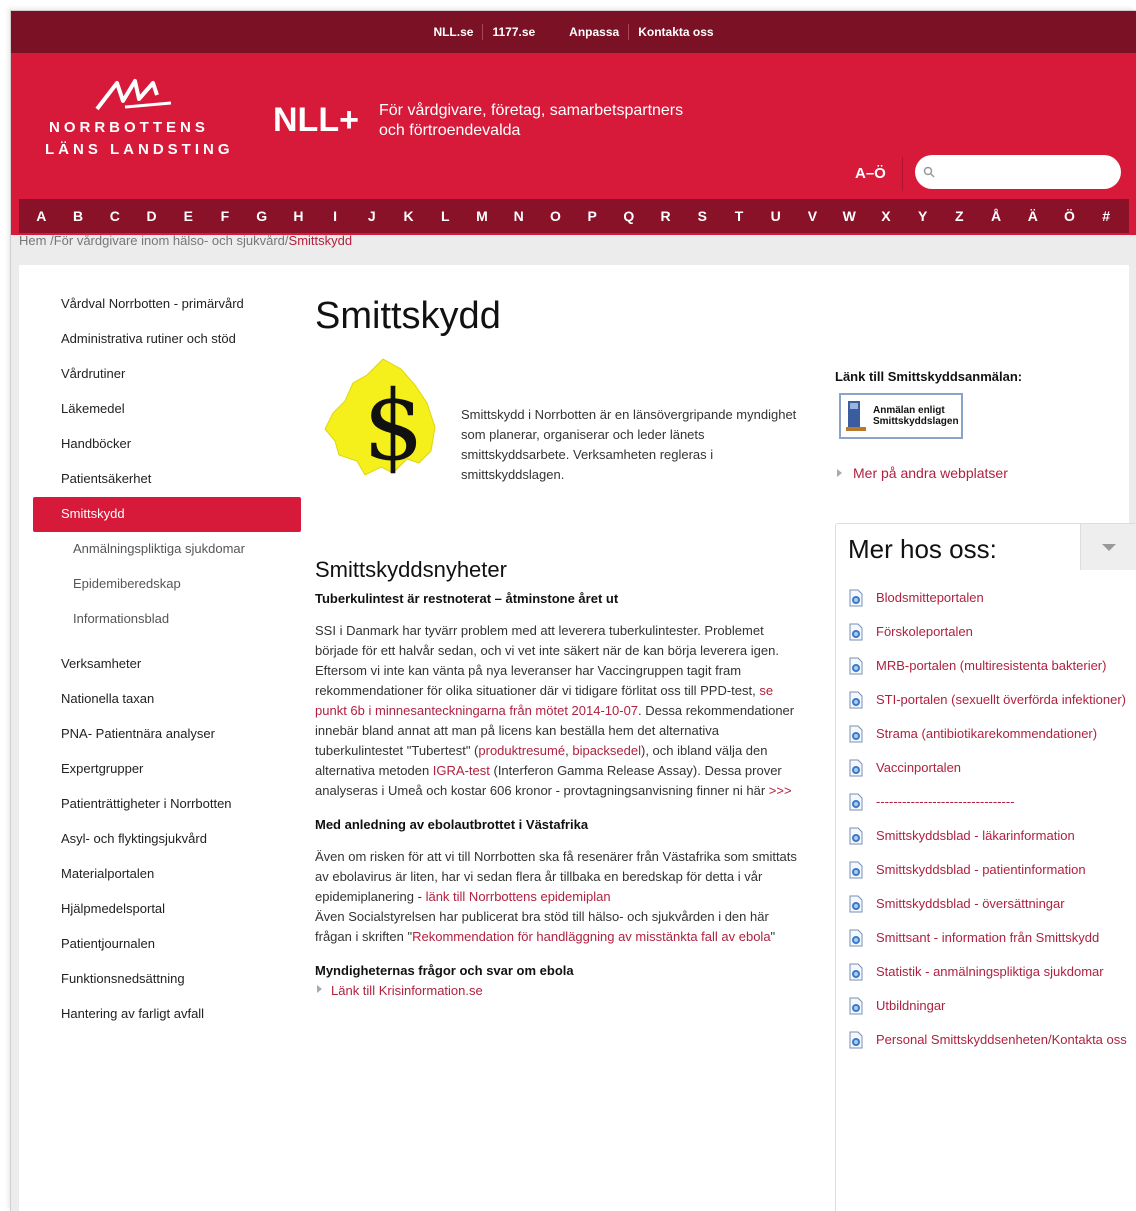 The width and height of the screenshot is (1136, 1211). What do you see at coordinates (167, 839) in the screenshot?
I see `sidebar-item-asyl: Asyl- och flyktingsjukvård` at bounding box center [167, 839].